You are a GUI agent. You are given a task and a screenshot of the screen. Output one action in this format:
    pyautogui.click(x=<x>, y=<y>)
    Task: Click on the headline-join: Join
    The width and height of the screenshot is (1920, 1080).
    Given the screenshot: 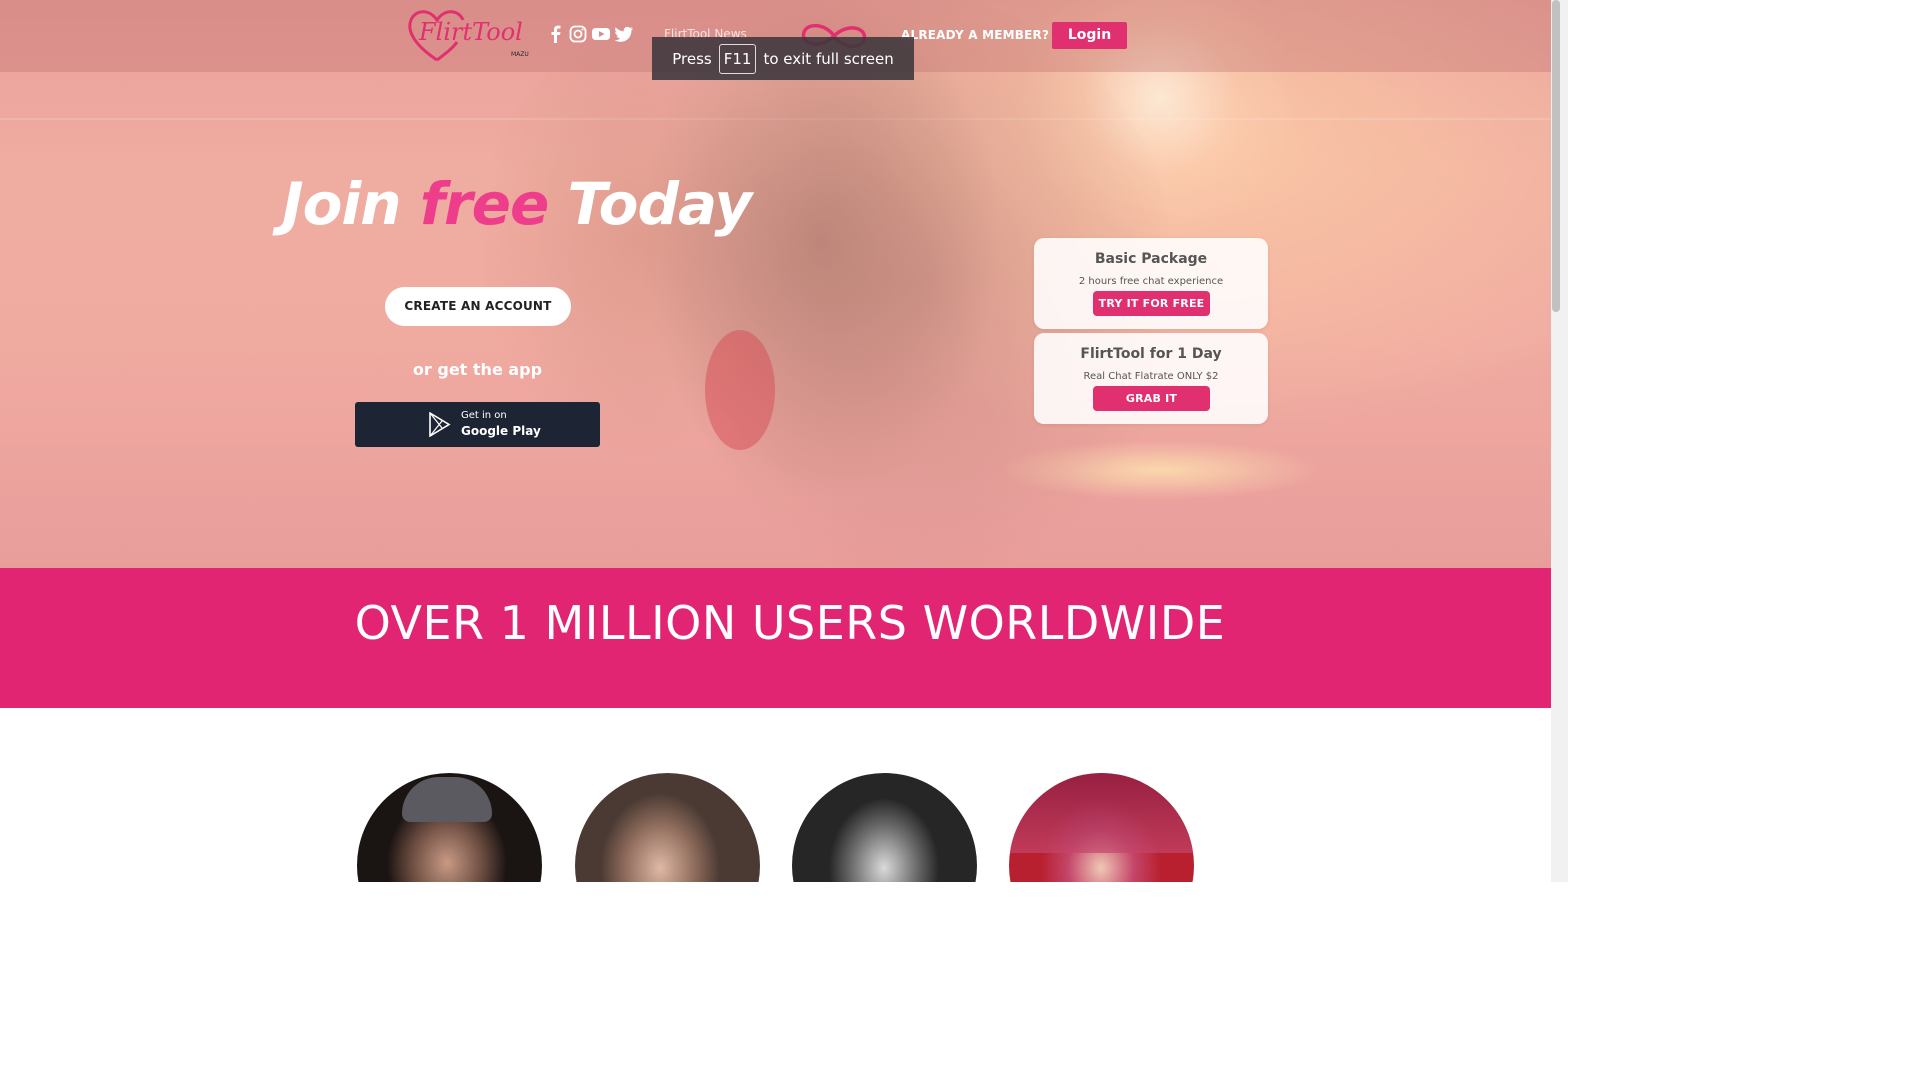 What is the action you would take?
    pyautogui.click(x=342, y=204)
    